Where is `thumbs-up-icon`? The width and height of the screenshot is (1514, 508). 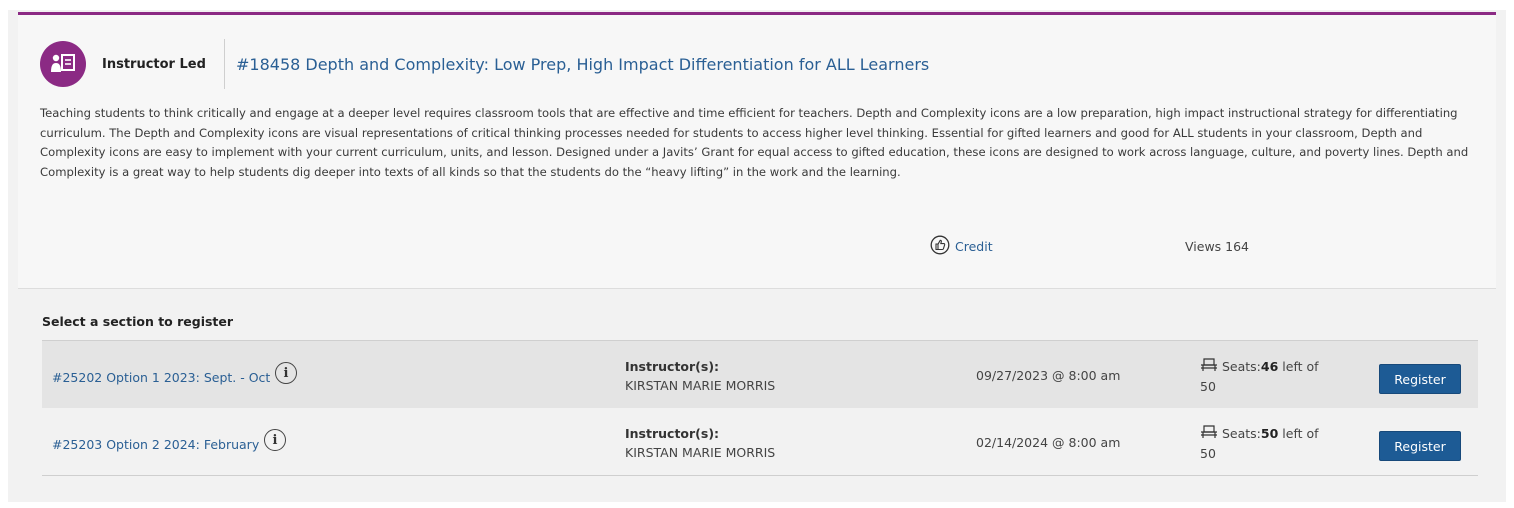
thumbs-up-icon is located at coordinates (940, 246).